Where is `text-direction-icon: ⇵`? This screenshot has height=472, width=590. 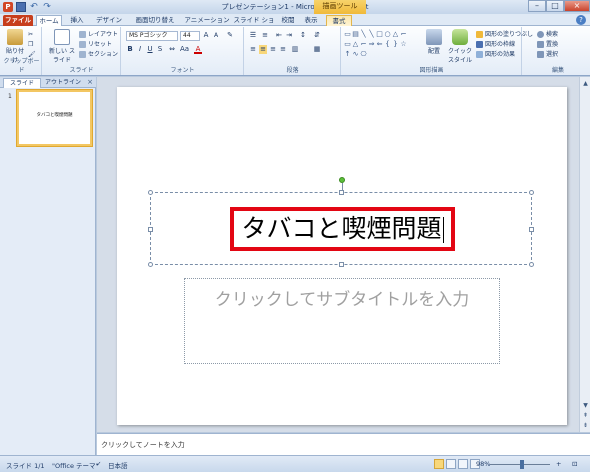 text-direction-icon: ⇵ is located at coordinates (317, 35).